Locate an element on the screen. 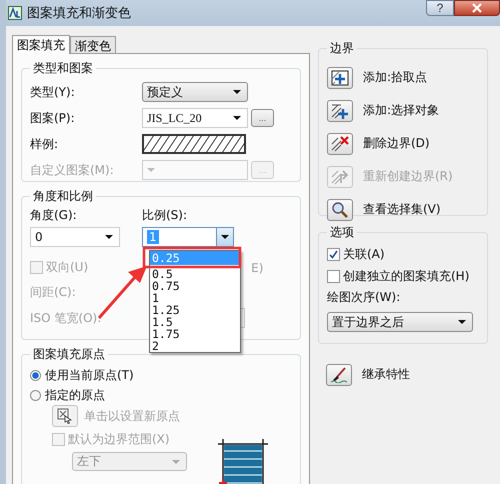 This screenshot has height=484, width=500. list-item: 1.25 is located at coordinates (195, 310).